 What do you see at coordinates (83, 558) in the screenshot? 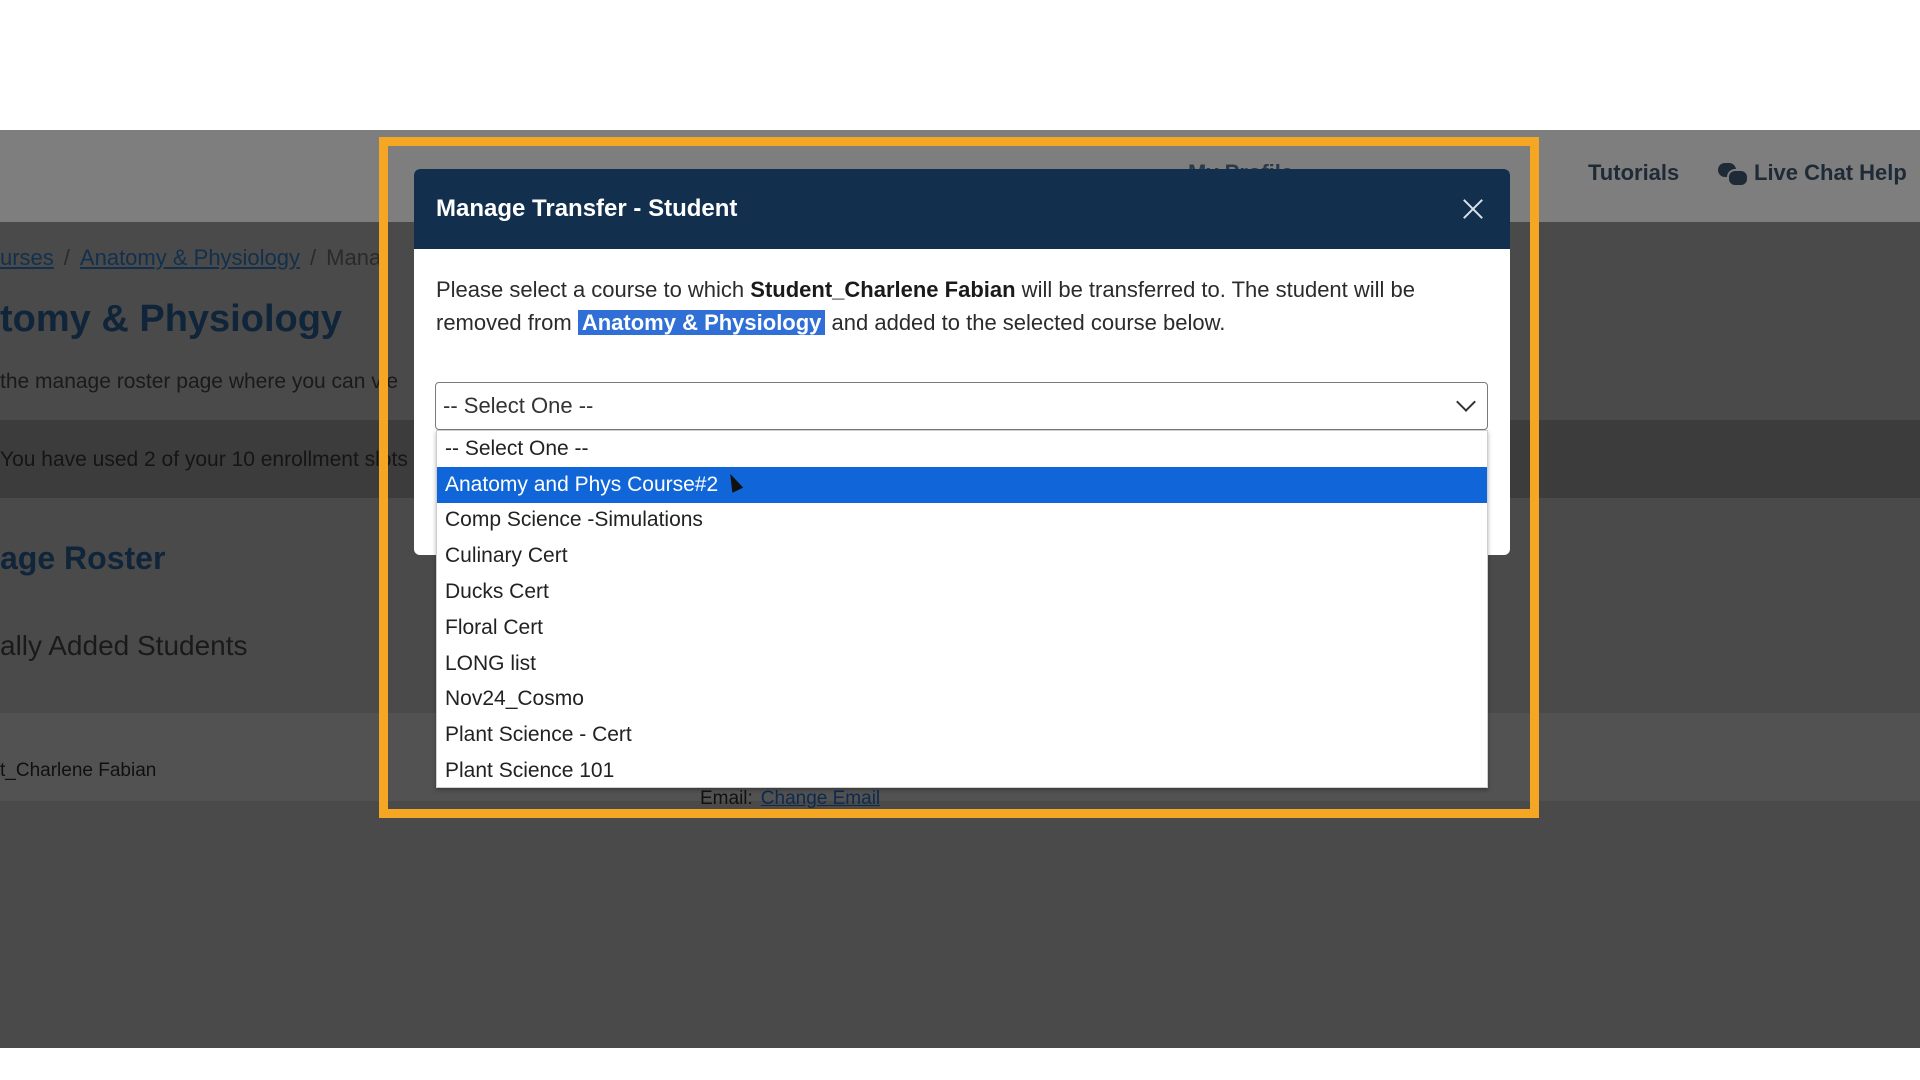
I see `roster-heading: age Roster` at bounding box center [83, 558].